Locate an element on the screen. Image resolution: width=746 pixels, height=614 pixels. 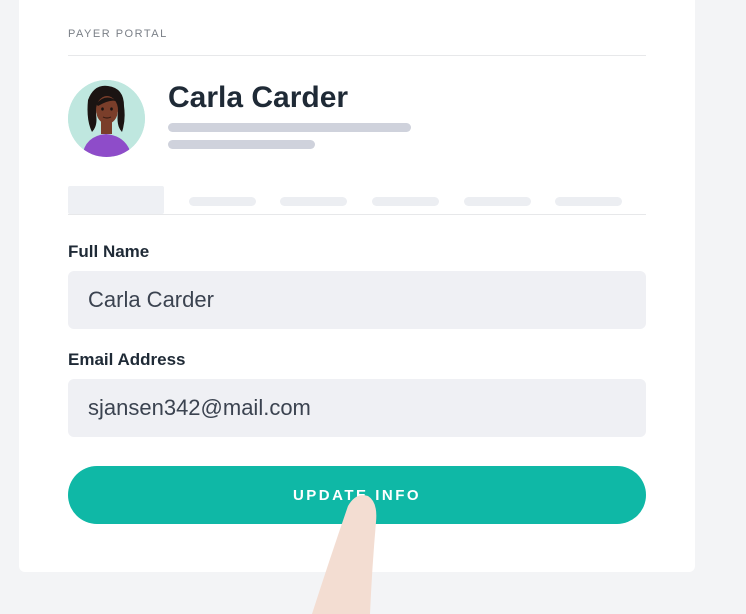
pointing-finger-icon is located at coordinates (344, 554).